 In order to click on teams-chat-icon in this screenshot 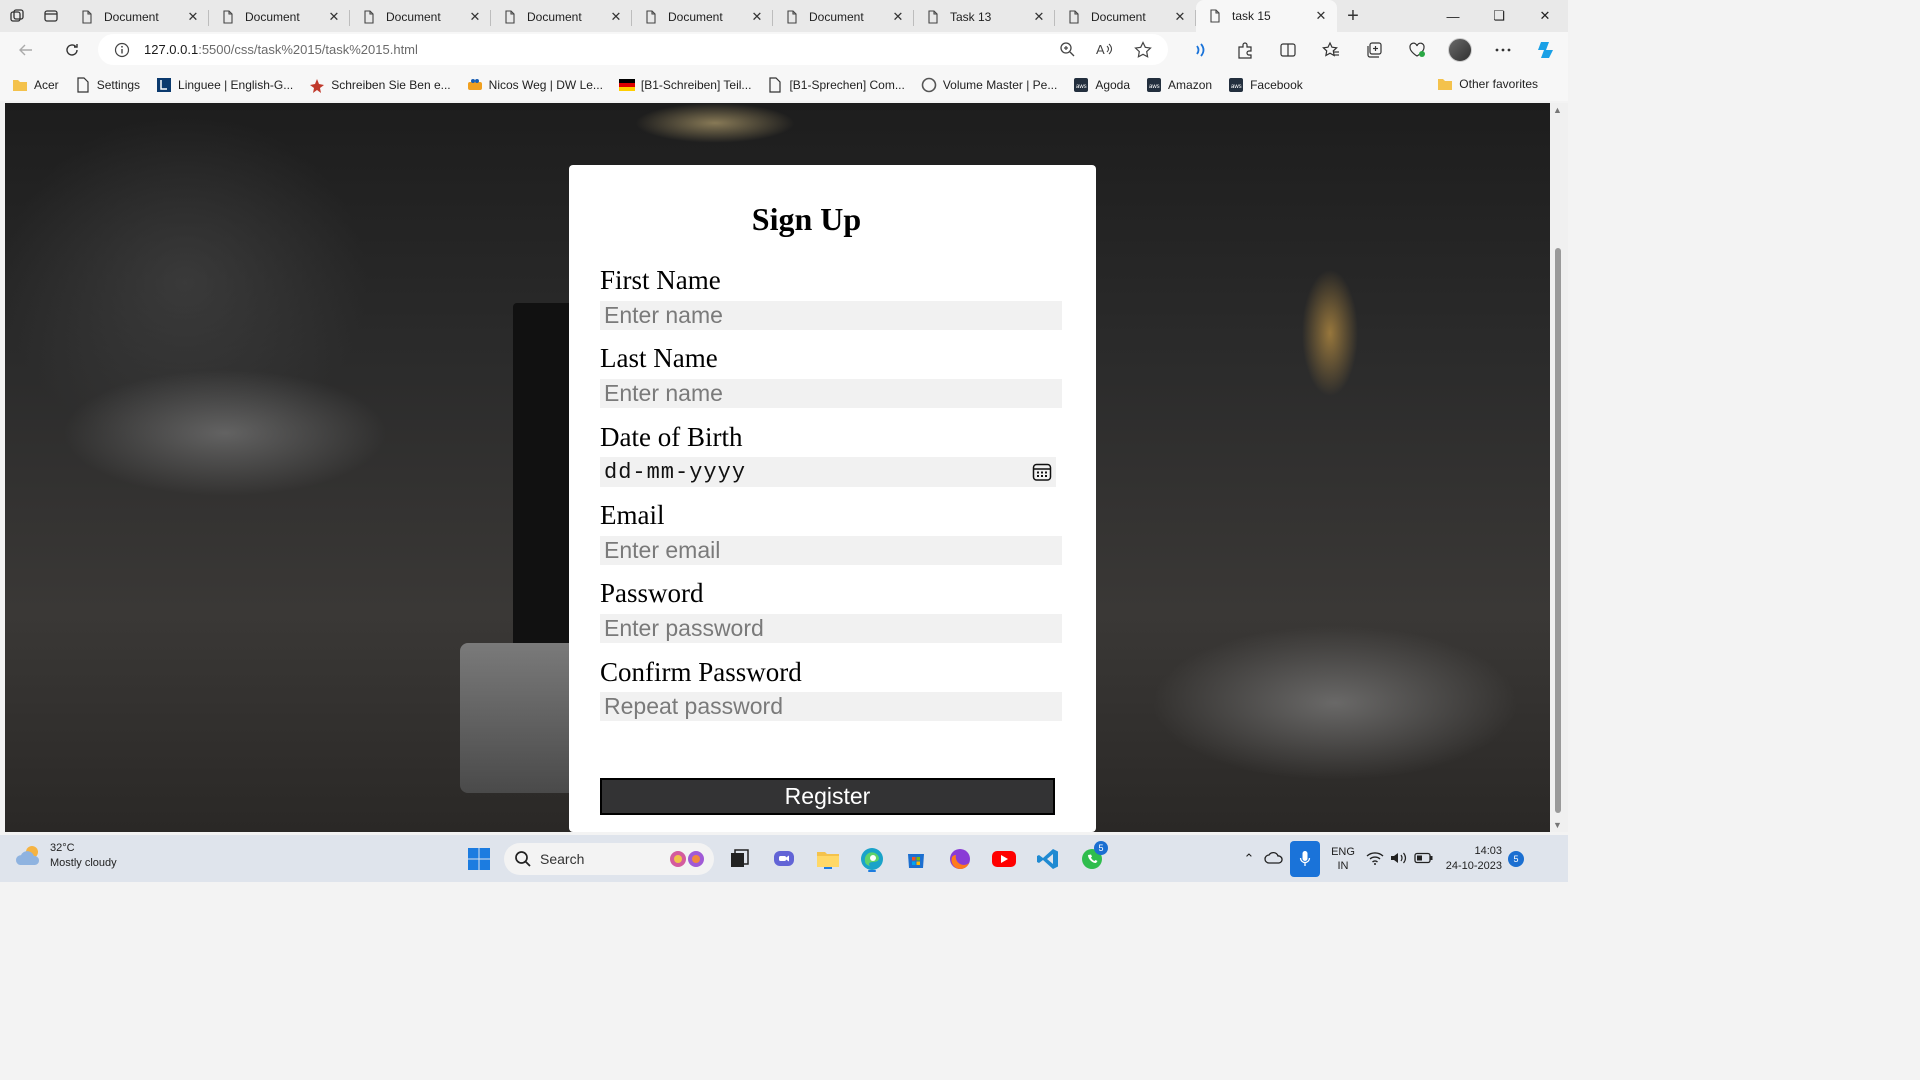, I will do `click(784, 859)`.